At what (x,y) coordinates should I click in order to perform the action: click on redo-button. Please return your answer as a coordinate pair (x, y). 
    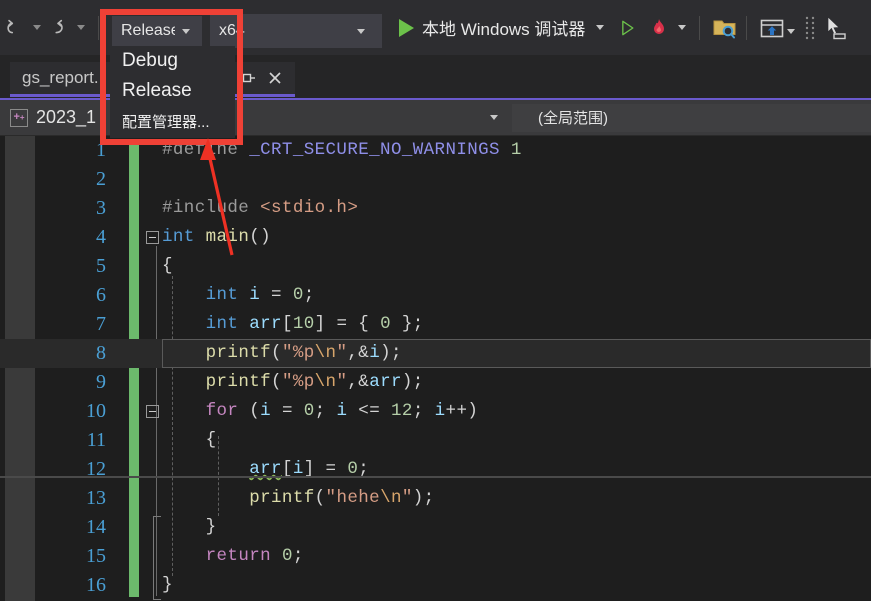
    Looking at the image, I should click on (59, 28).